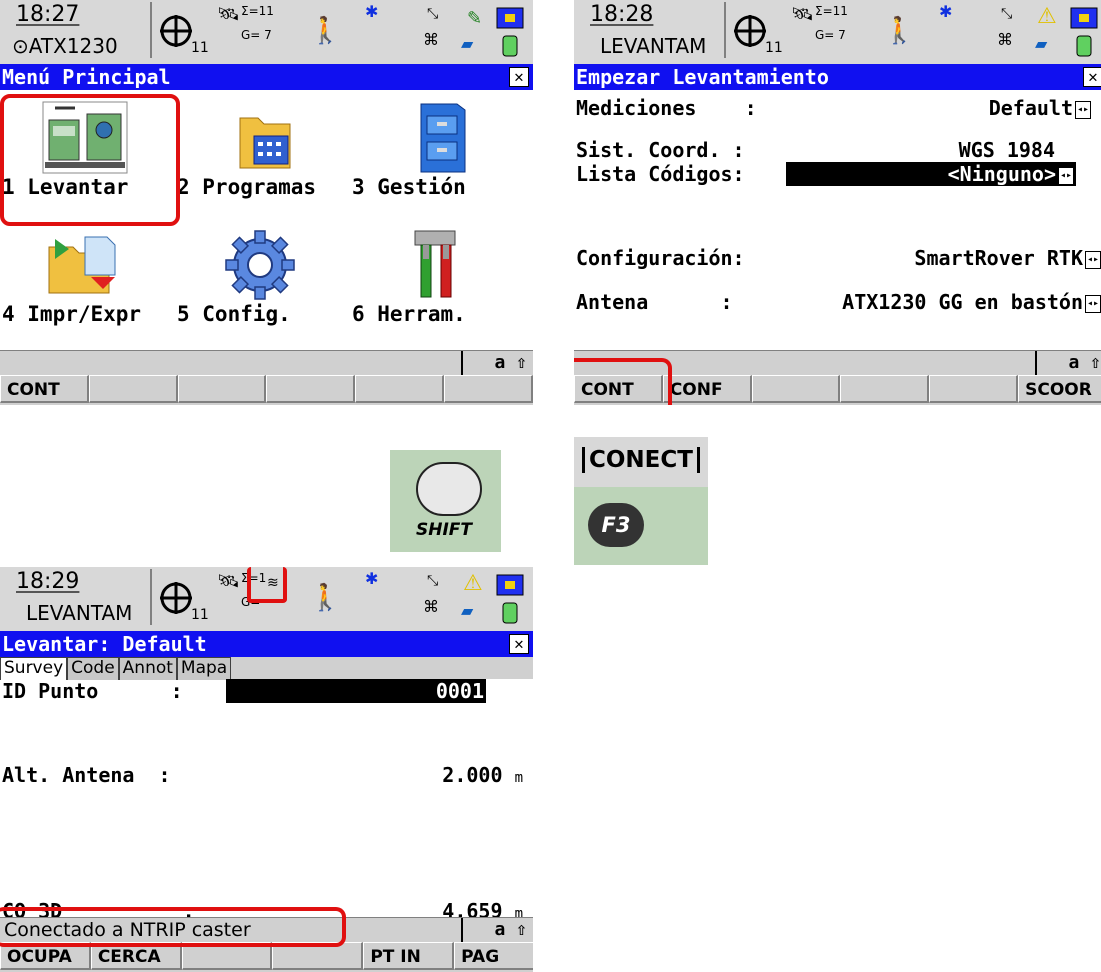 The height and width of the screenshot is (972, 1101). I want to click on menu-label: 6 Herram., so click(409, 314).